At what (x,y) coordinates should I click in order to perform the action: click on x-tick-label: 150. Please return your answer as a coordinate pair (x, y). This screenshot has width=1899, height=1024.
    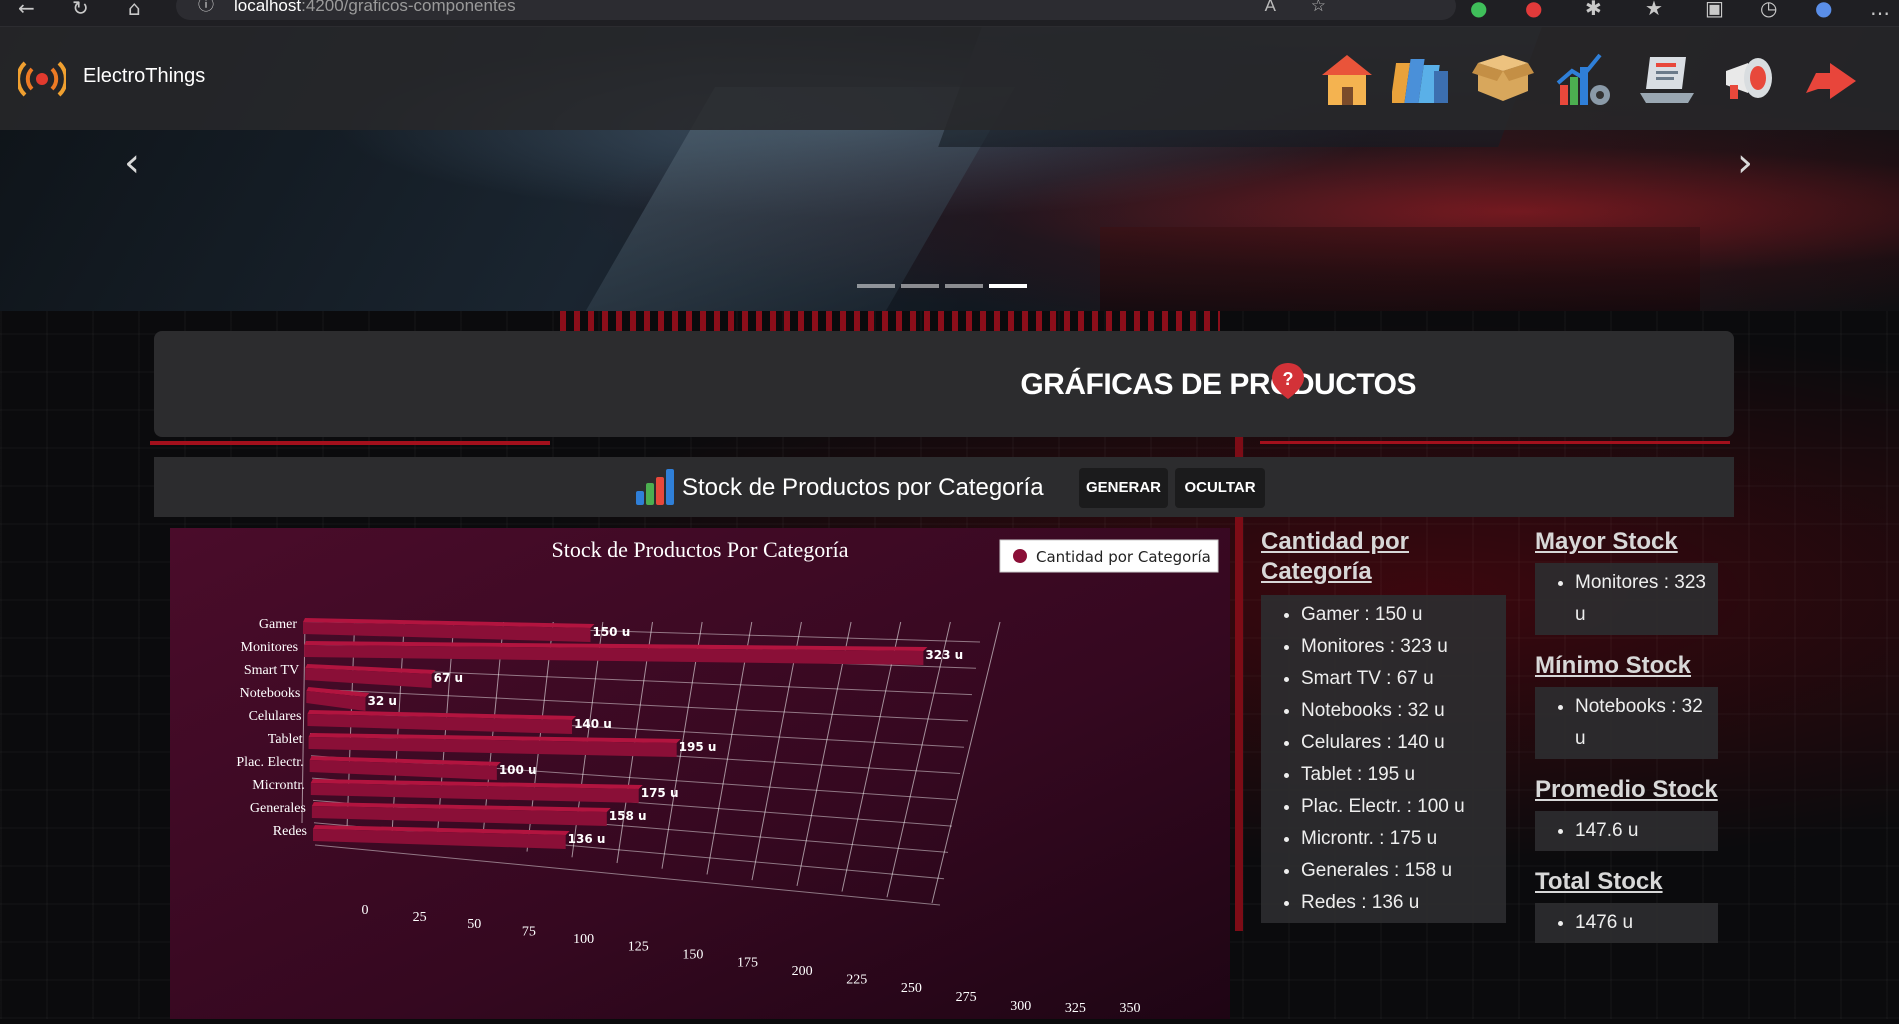
    Looking at the image, I should click on (692, 954).